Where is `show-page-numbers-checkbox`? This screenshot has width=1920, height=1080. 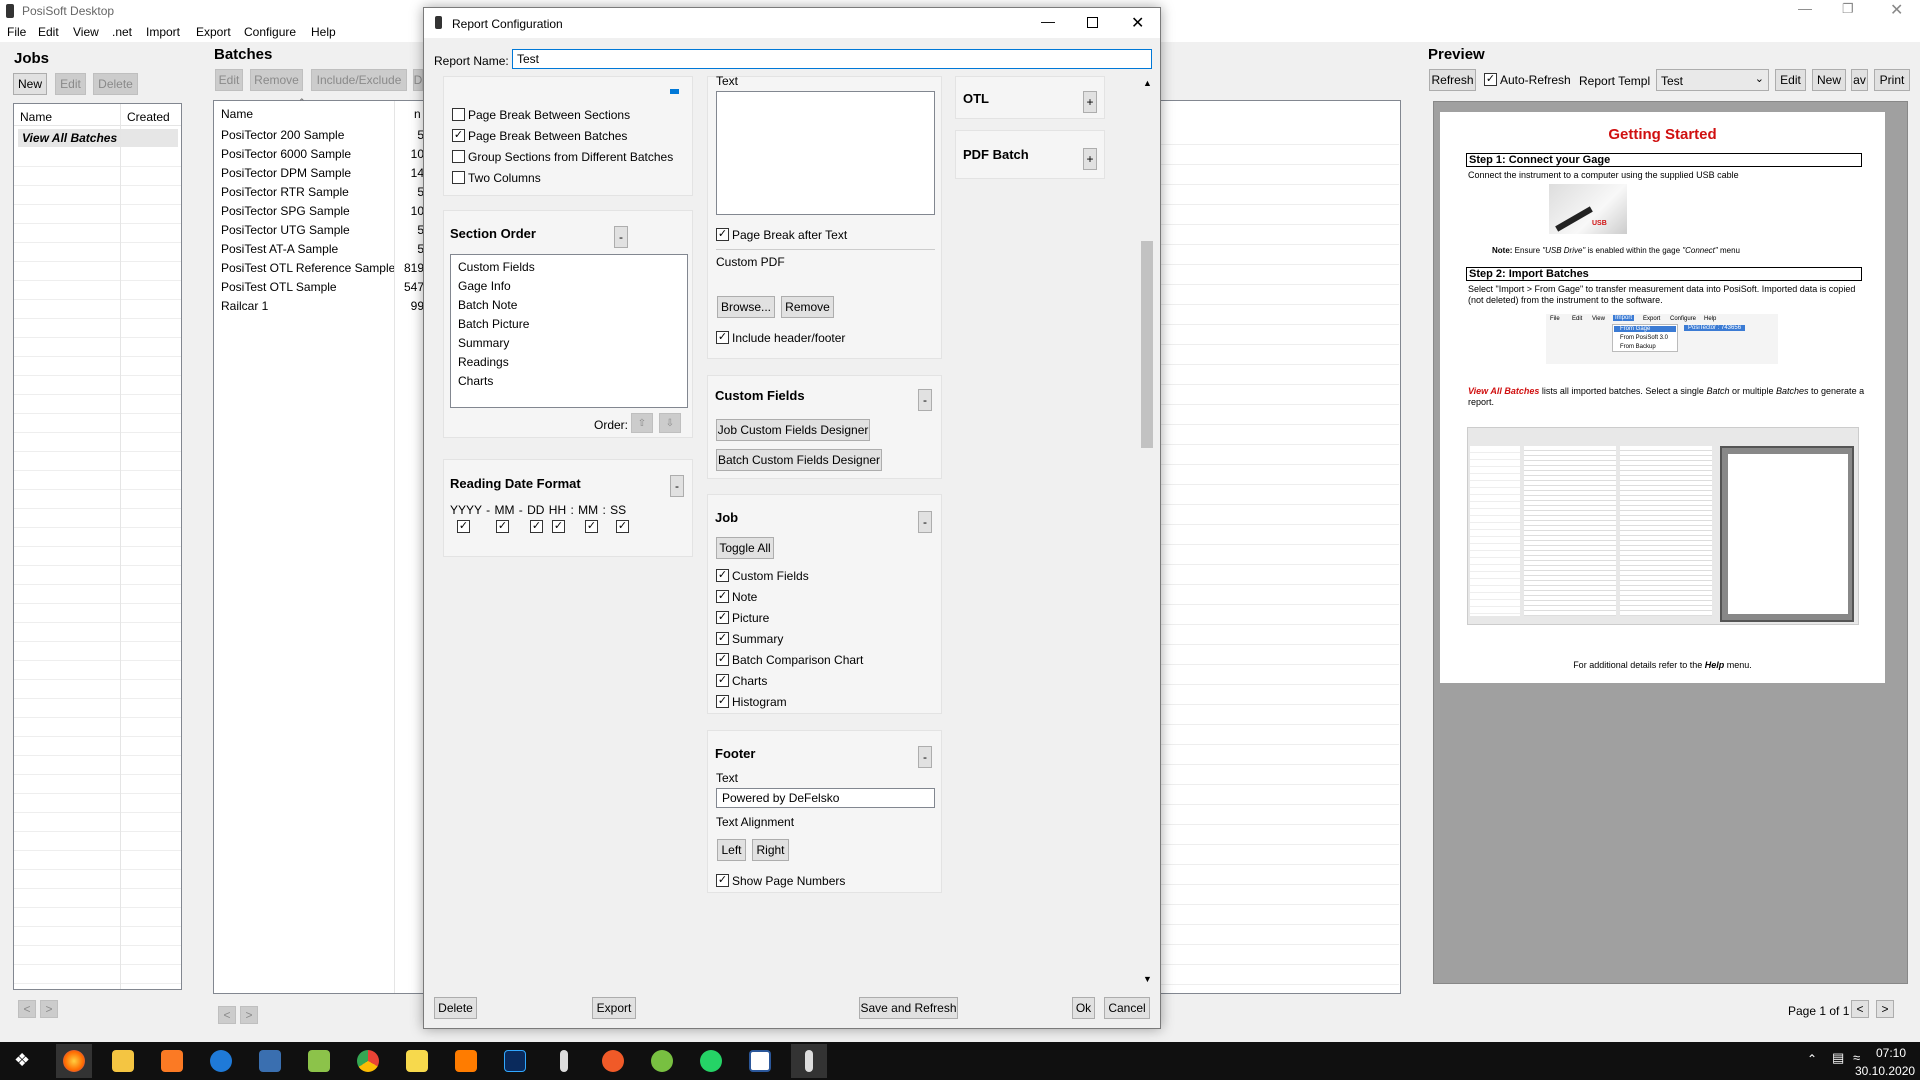
show-page-numbers-checkbox is located at coordinates (722, 880).